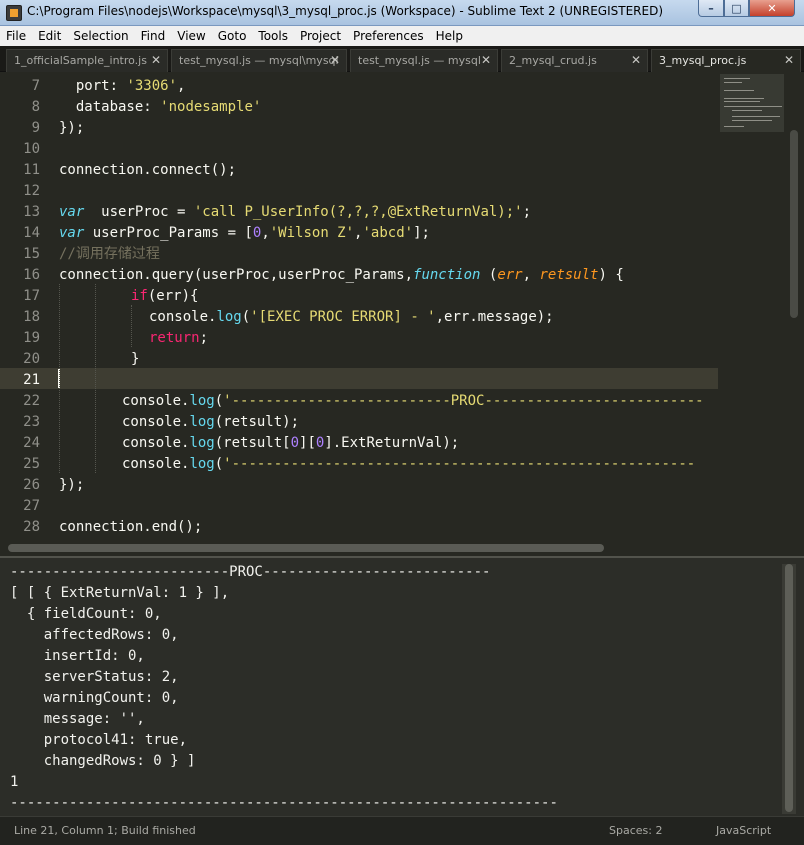  I want to click on menu-preferences: Preferences, so click(388, 36).